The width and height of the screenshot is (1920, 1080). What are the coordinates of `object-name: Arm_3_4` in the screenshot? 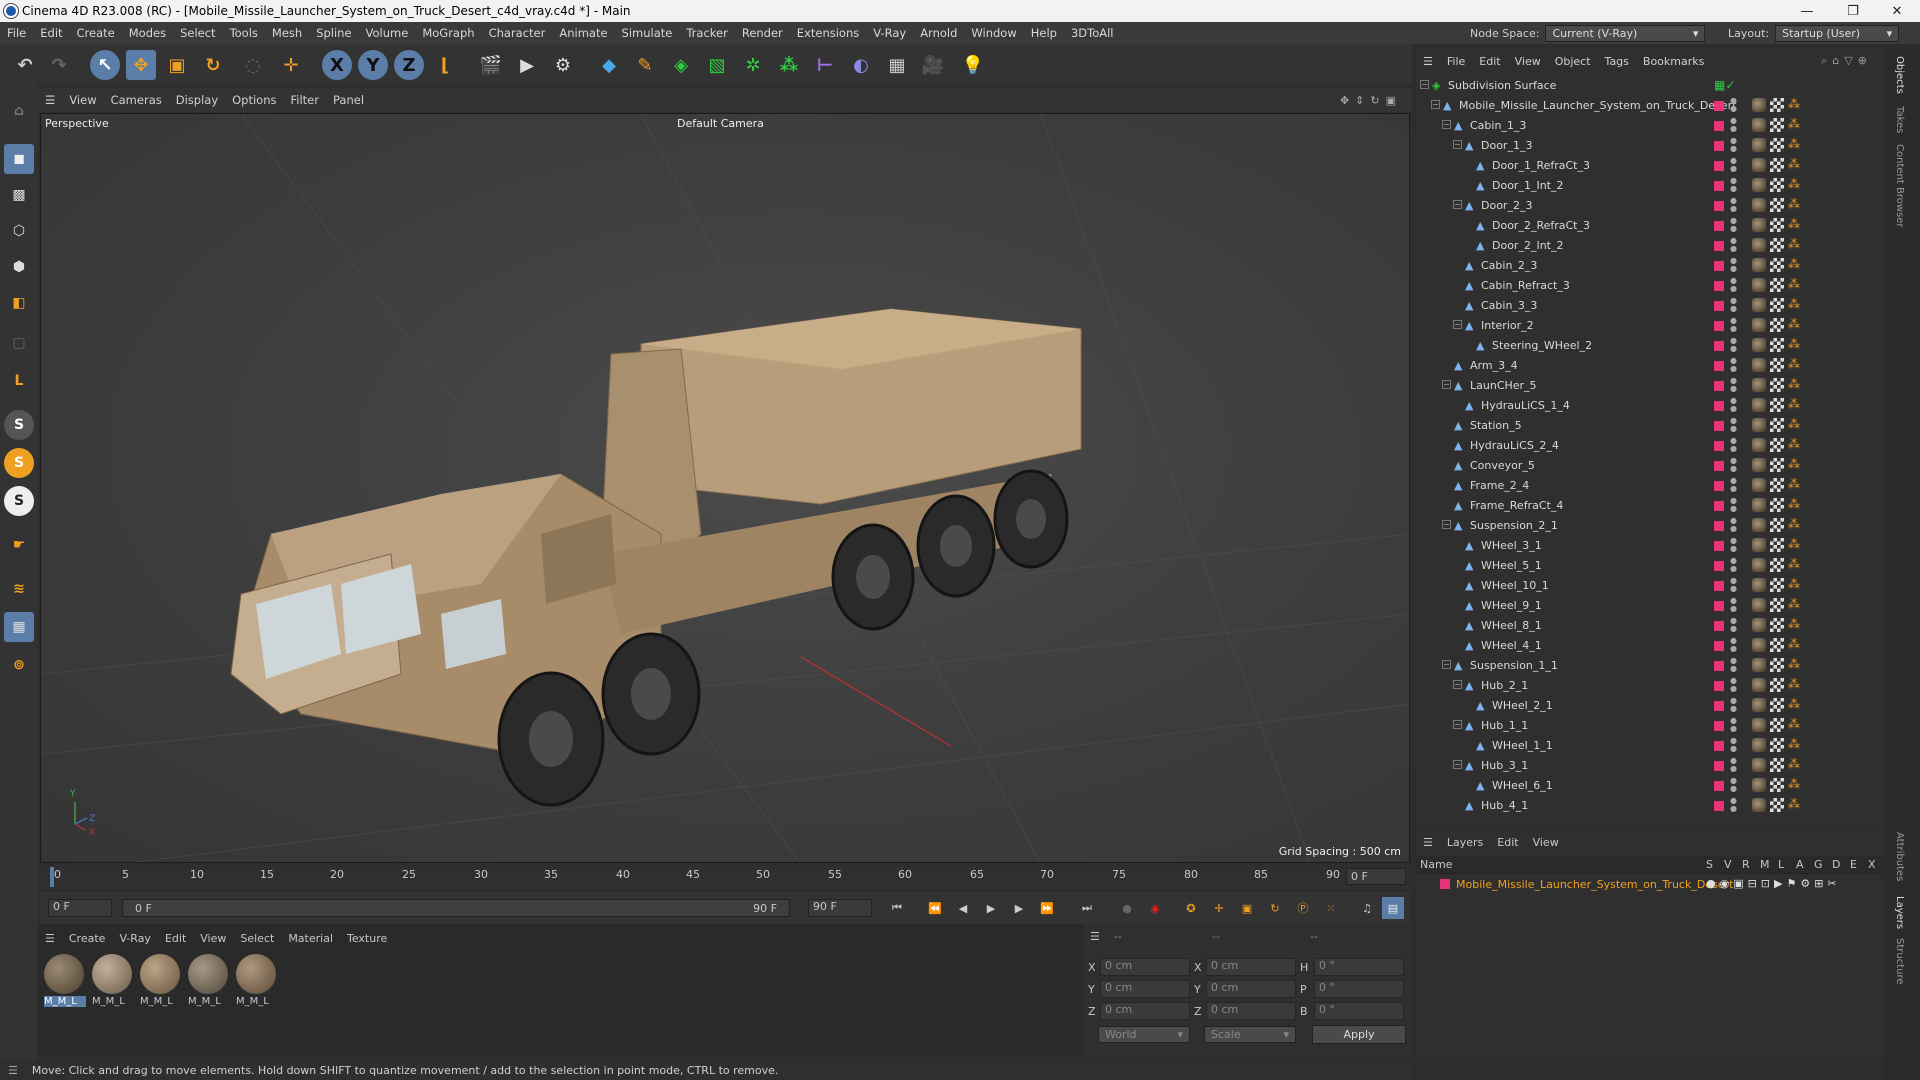 It's located at (1494, 365).